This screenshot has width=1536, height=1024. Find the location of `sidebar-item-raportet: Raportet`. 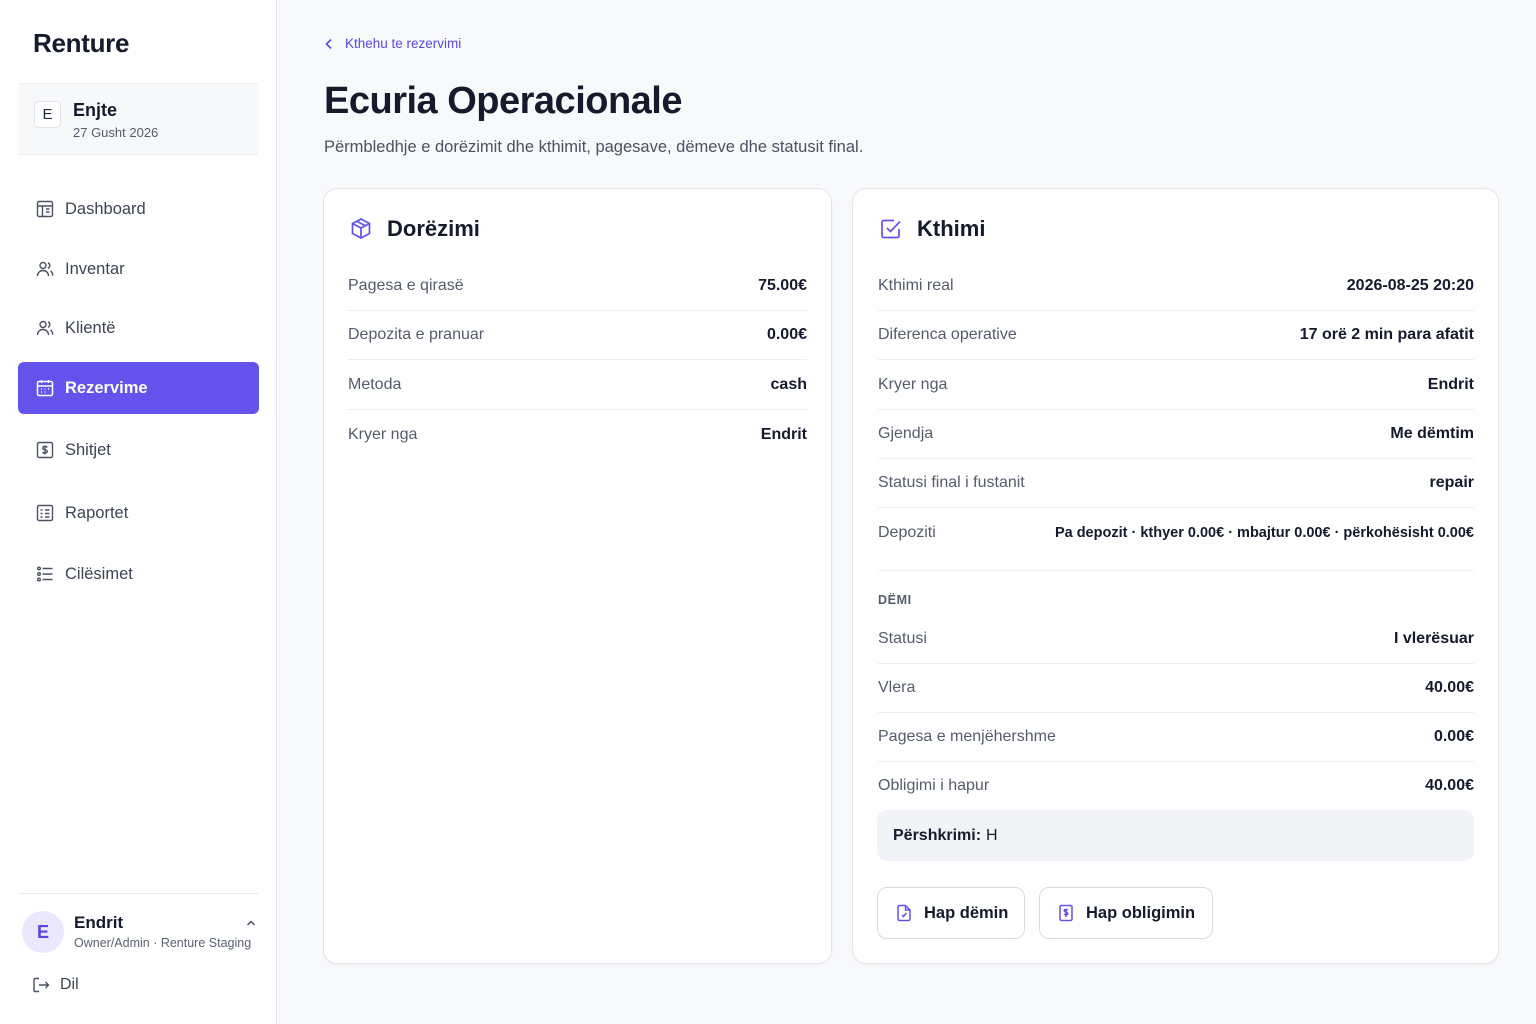

sidebar-item-raportet: Raportet is located at coordinates (138, 513).